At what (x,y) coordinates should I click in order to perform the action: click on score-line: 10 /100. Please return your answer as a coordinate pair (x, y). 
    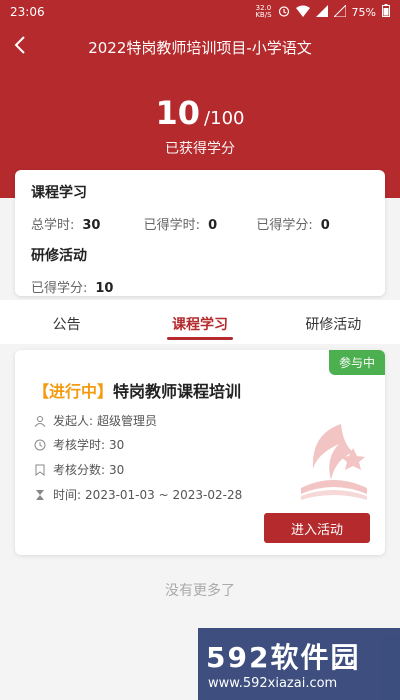
    Looking at the image, I should click on (200, 113).